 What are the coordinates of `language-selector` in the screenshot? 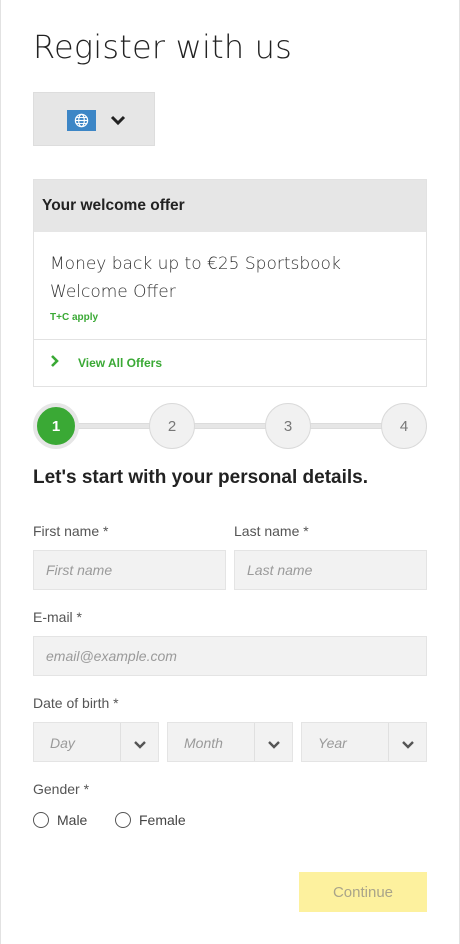 It's located at (94, 119).